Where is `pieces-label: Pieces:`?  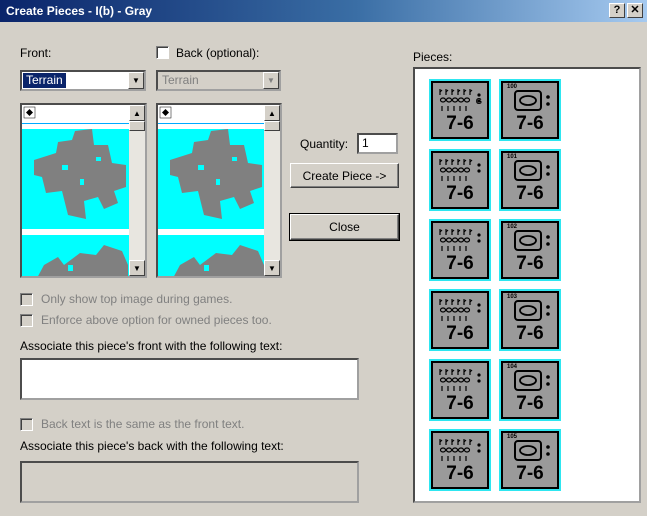
pieces-label: Pieces: is located at coordinates (433, 57).